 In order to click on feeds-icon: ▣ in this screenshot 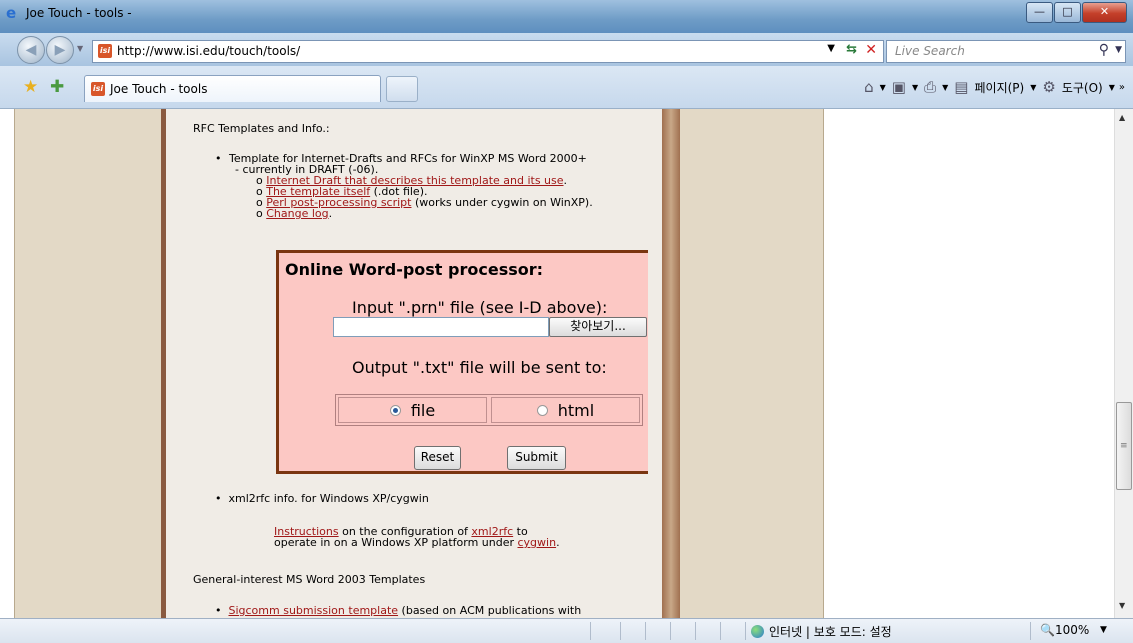, I will do `click(899, 87)`.